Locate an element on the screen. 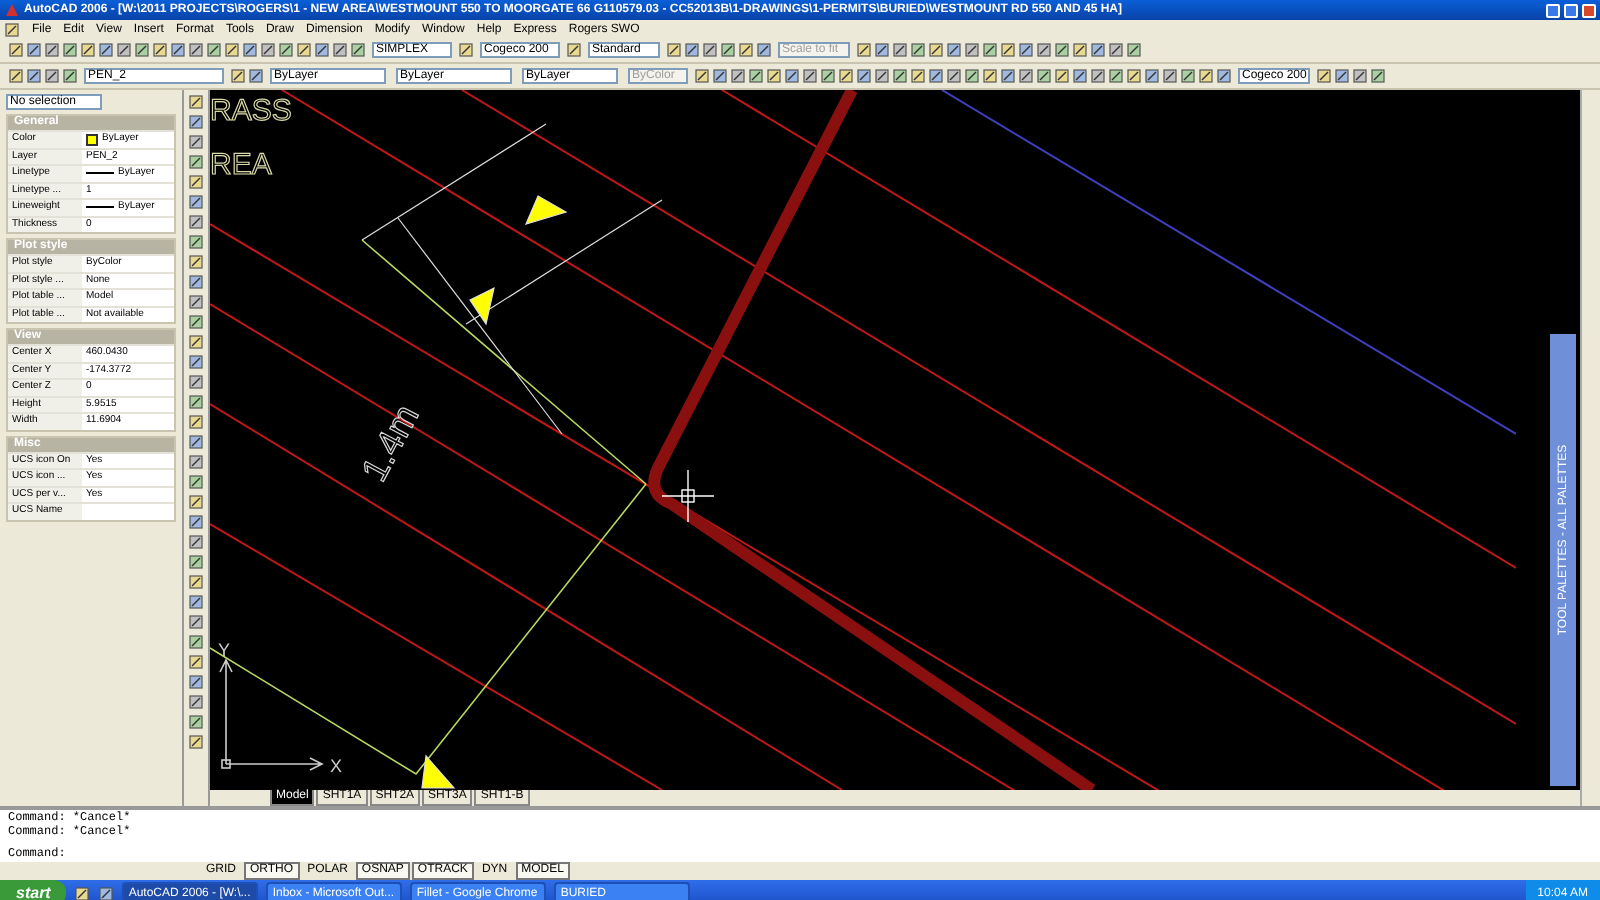 The image size is (1600, 900). maximize-button is located at coordinates (1571, 10).